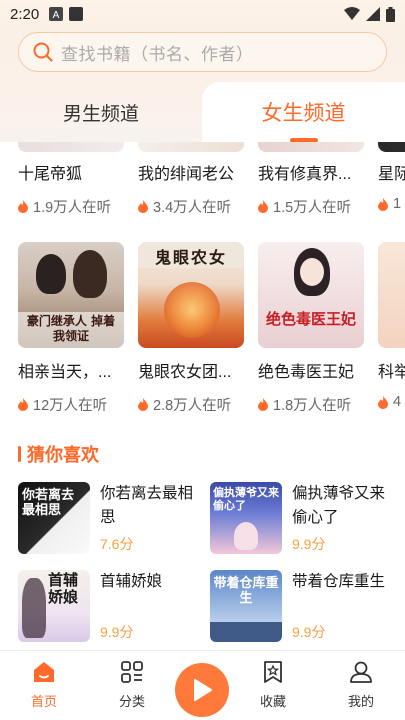  I want to click on section-guess-you-like: 猜你喜欢, so click(58, 454).